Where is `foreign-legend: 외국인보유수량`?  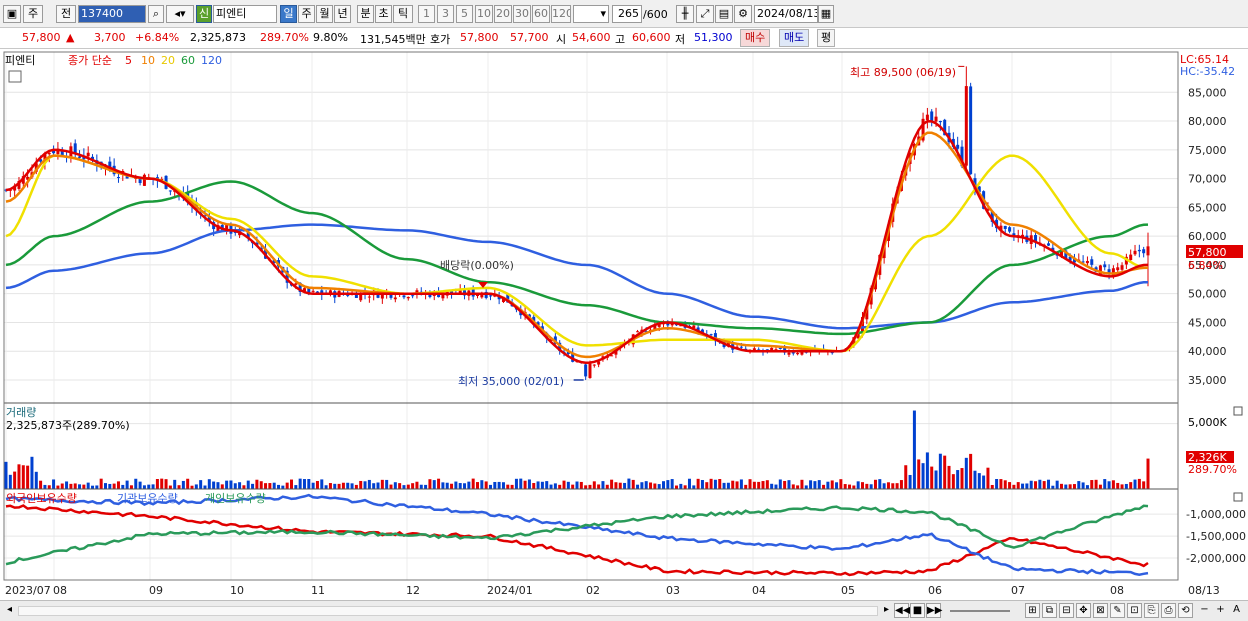 foreign-legend: 외국인보유수량 is located at coordinates (41, 498).